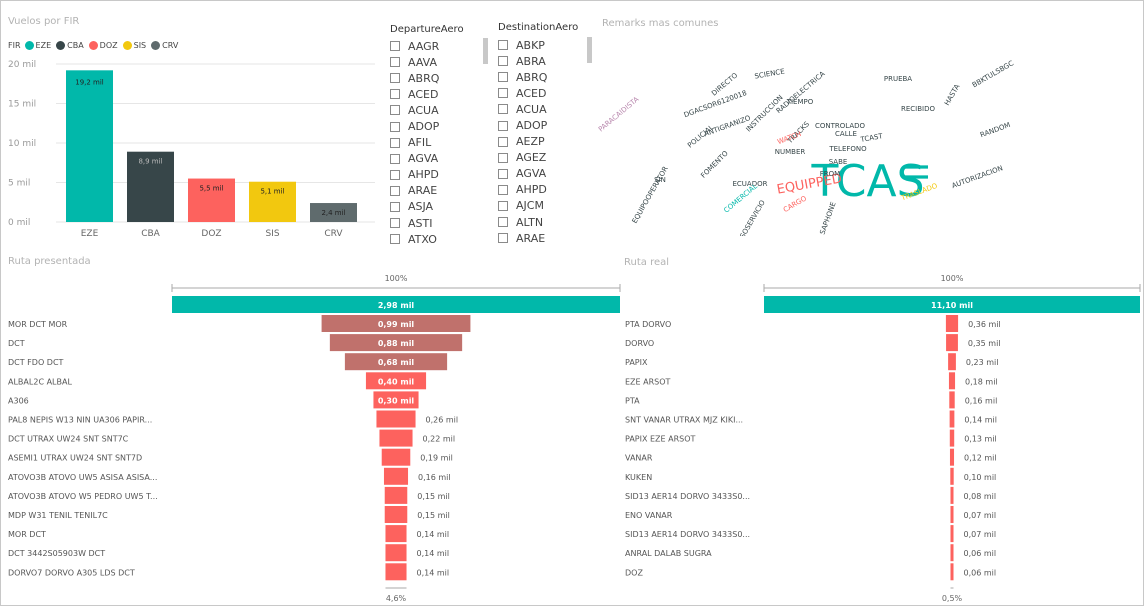 This screenshot has width=1144, height=606. I want to click on funnel-data-label: 0,30 mil, so click(396, 400).